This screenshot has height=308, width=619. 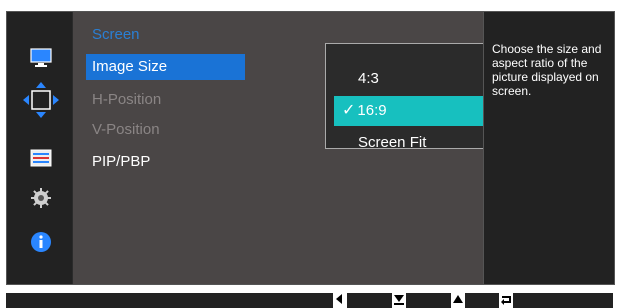 I want to click on category-icon-bar, so click(x=39, y=148).